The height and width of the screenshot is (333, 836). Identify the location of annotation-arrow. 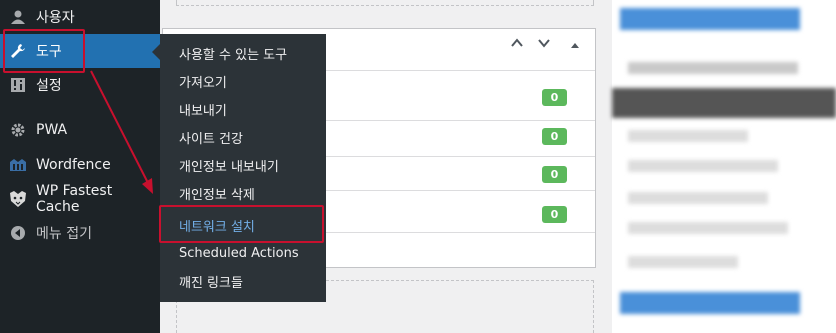
(121, 132).